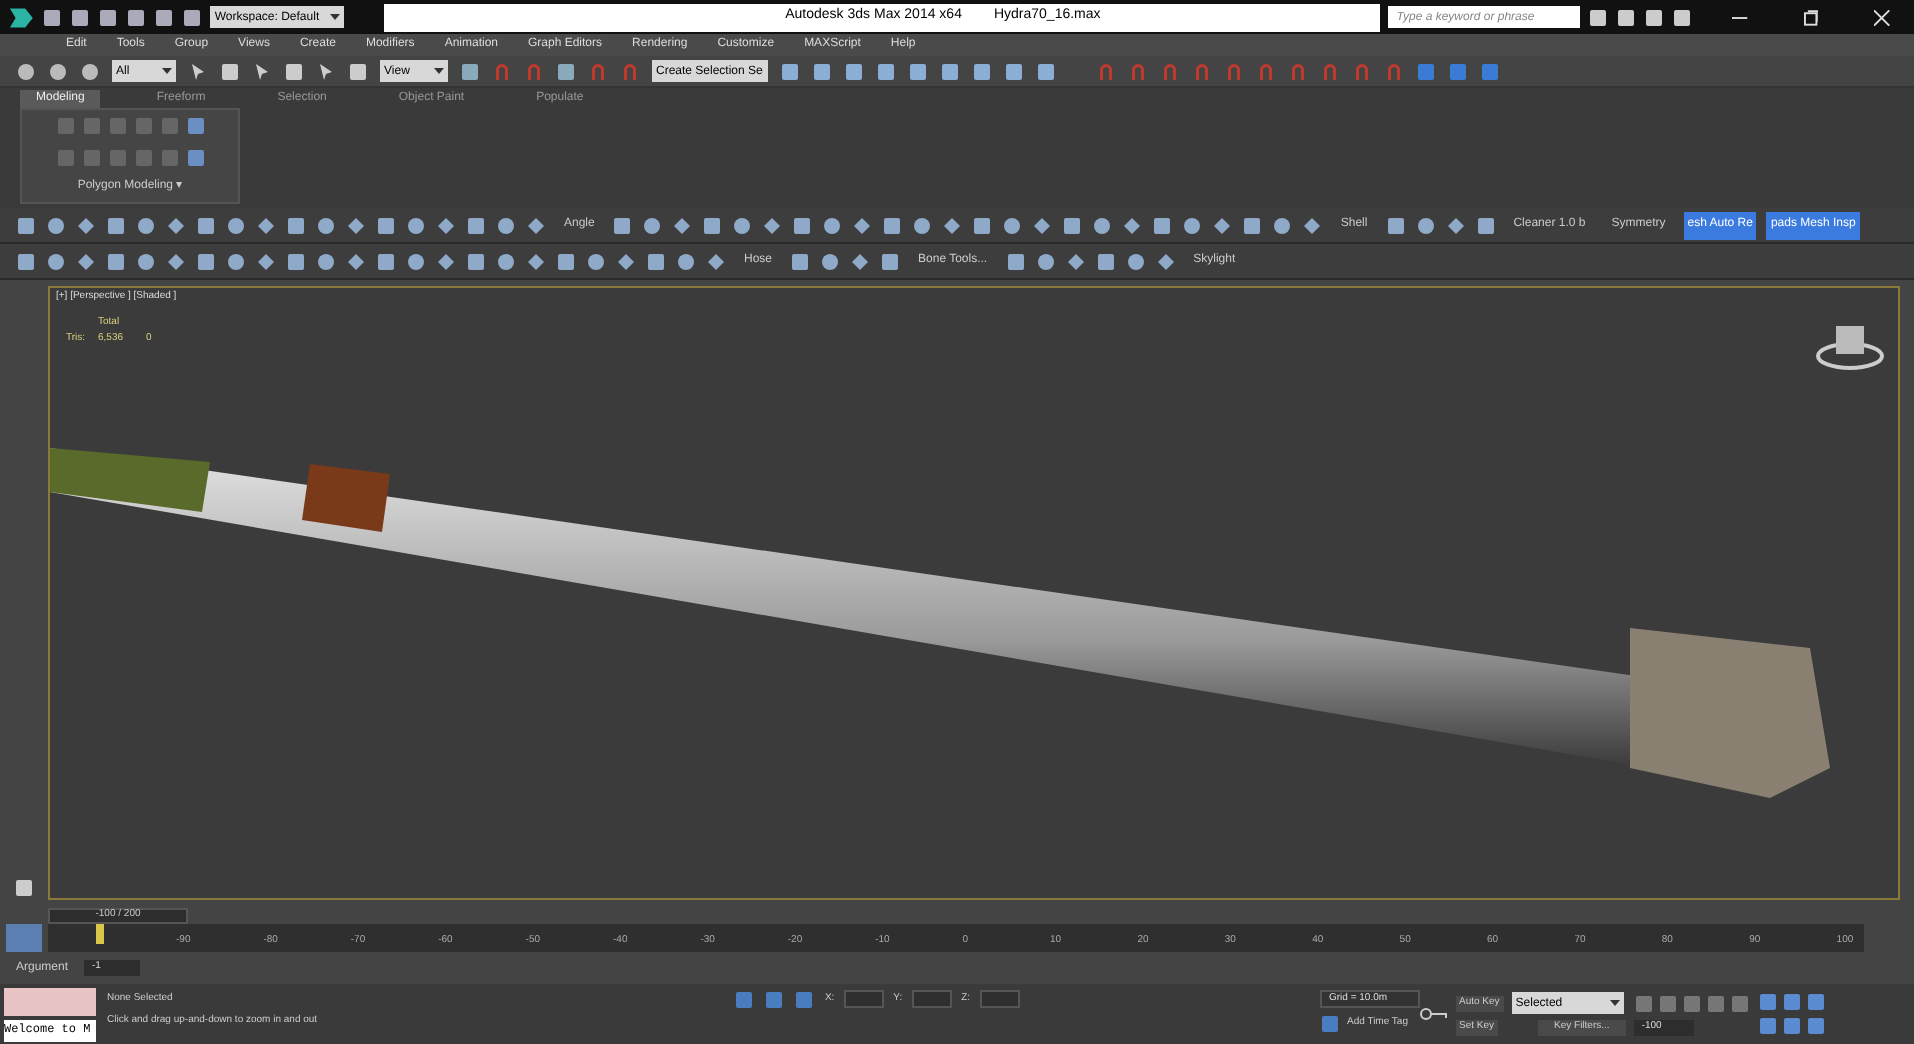  What do you see at coordinates (1850, 346) in the screenshot?
I see `viewcube-icon` at bounding box center [1850, 346].